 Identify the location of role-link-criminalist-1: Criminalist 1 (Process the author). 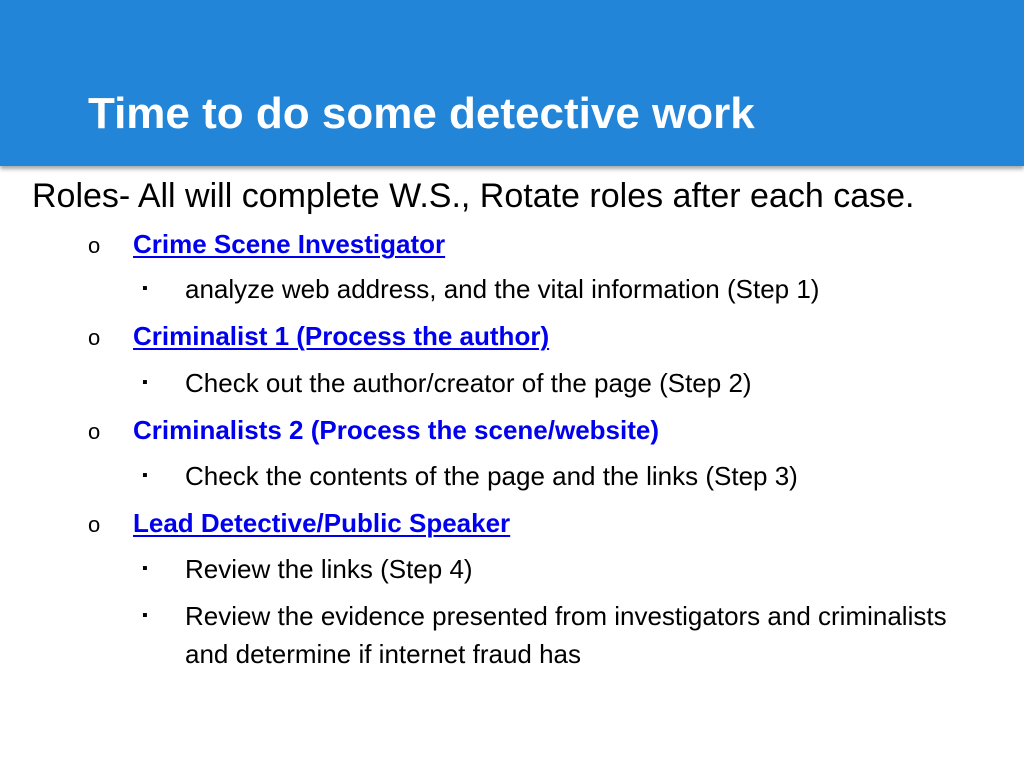
(341, 336).